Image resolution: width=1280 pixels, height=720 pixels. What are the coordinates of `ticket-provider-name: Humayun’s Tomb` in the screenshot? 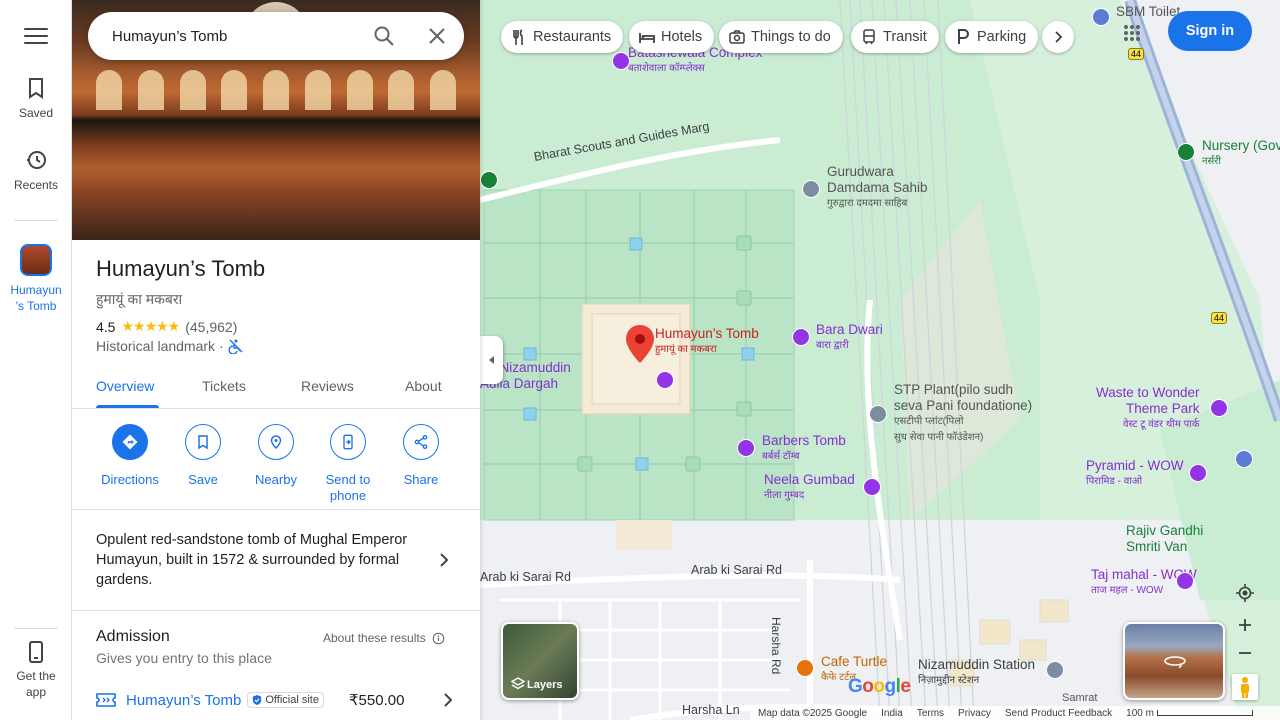 It's located at (183, 700).